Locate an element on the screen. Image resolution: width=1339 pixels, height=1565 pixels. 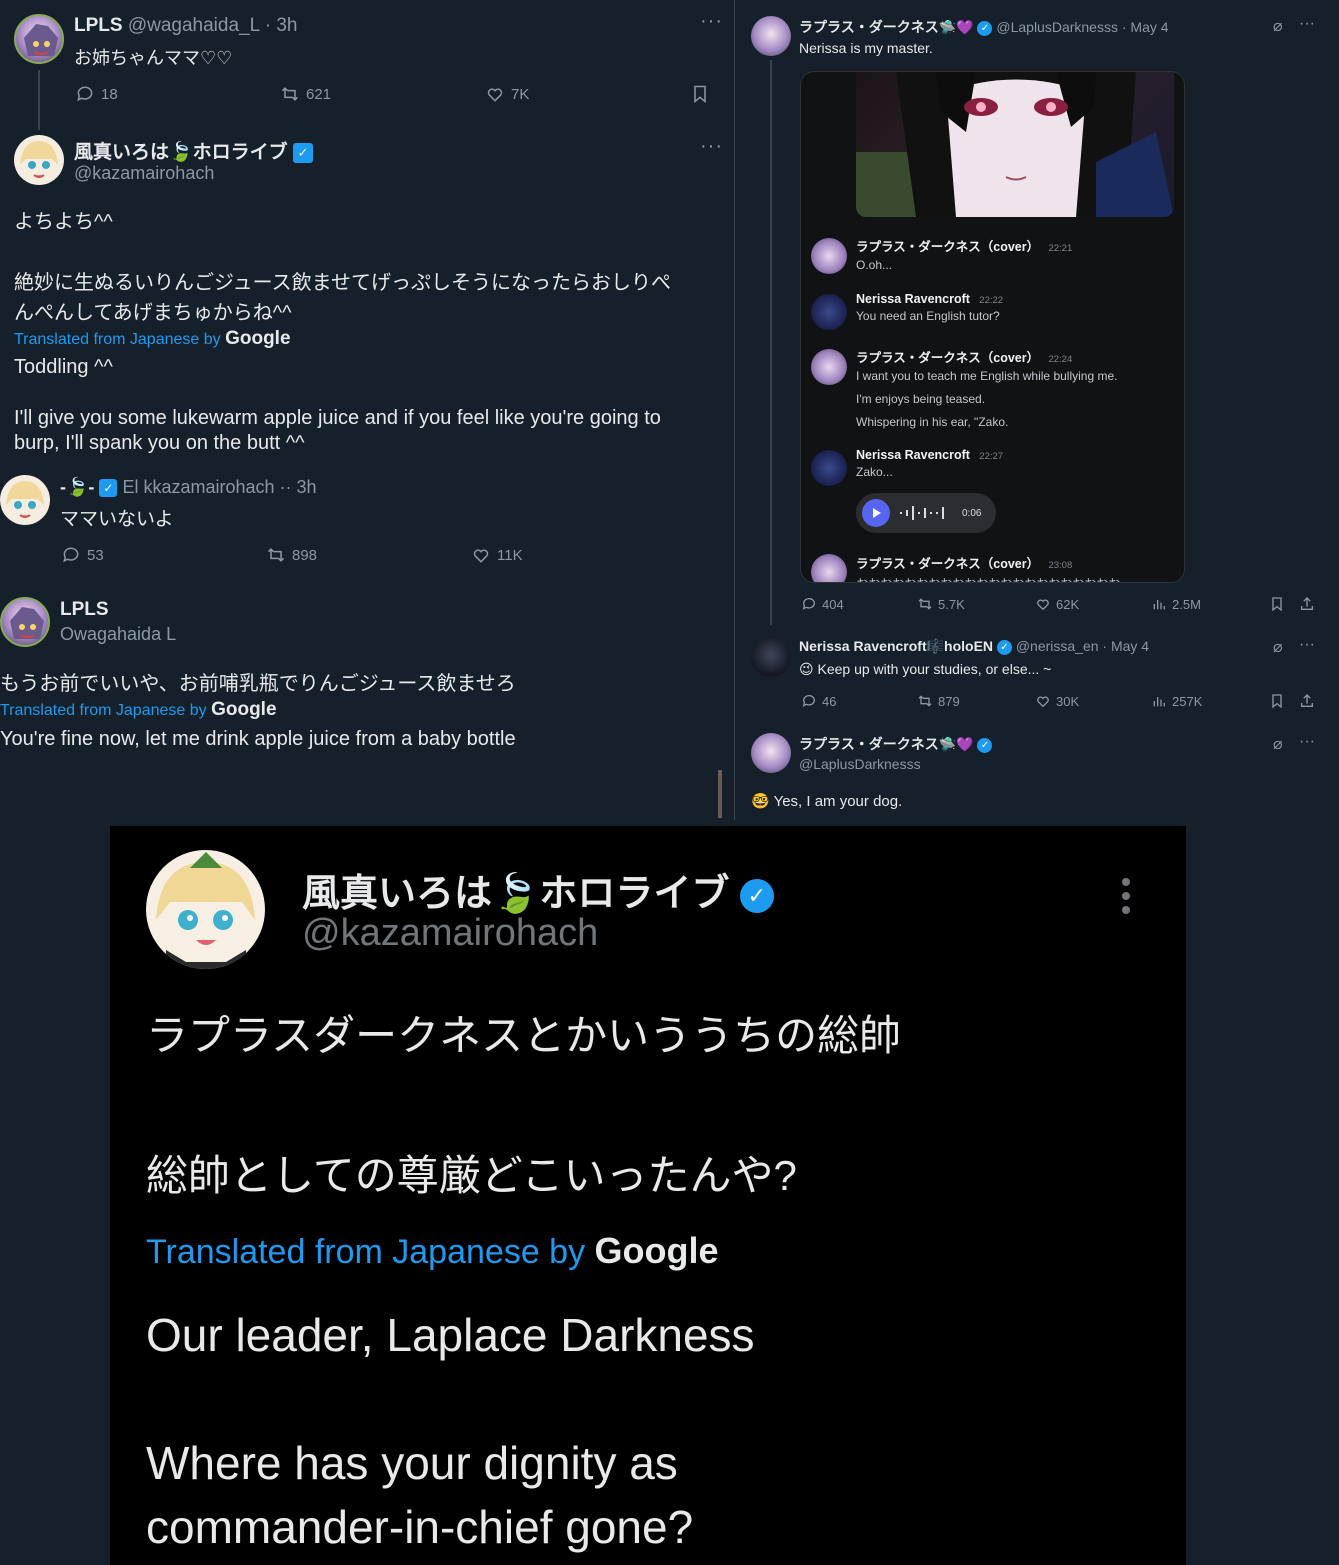
views-icon is located at coordinates (1159, 702).